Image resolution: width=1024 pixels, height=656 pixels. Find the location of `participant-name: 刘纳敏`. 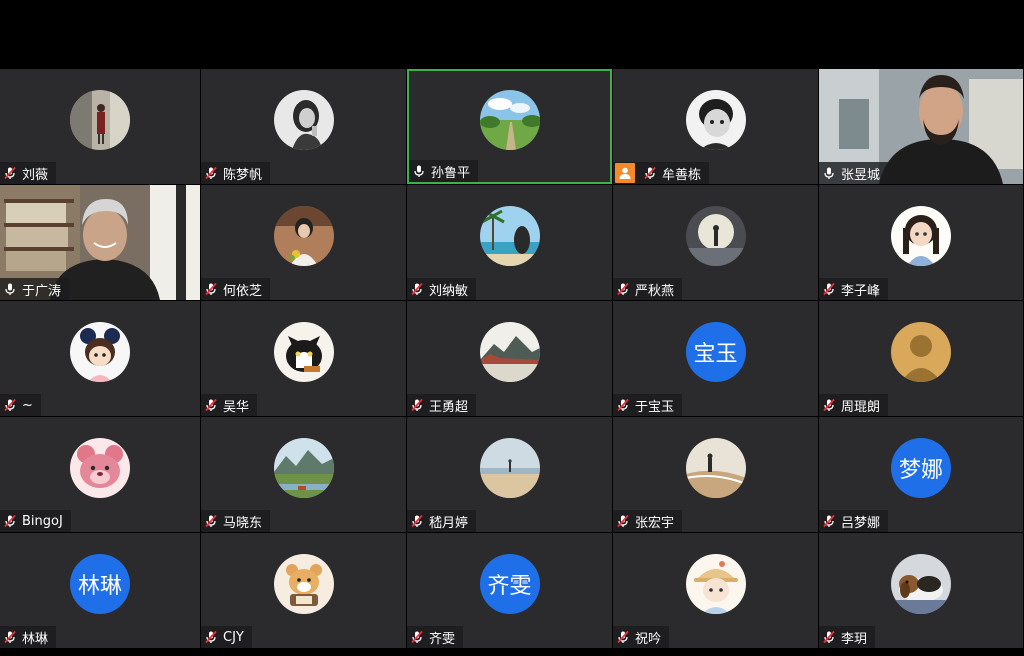

participant-name: 刘纳敏 is located at coordinates (449, 291).